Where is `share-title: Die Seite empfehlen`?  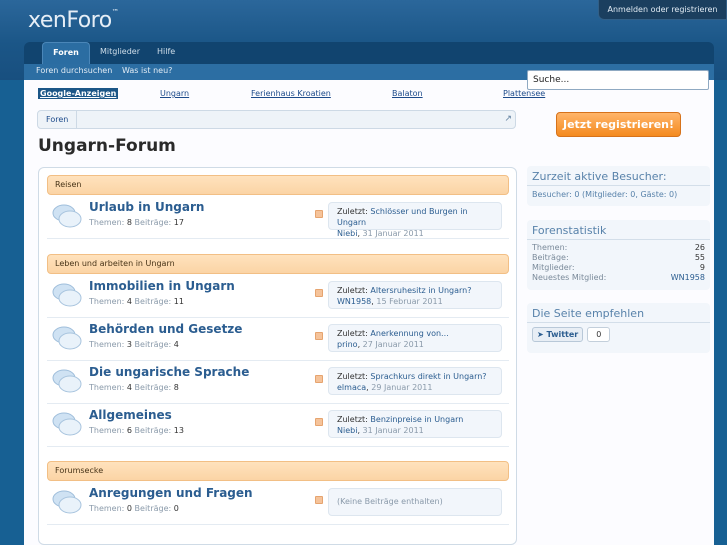 share-title: Die Seite empfehlen is located at coordinates (618, 313).